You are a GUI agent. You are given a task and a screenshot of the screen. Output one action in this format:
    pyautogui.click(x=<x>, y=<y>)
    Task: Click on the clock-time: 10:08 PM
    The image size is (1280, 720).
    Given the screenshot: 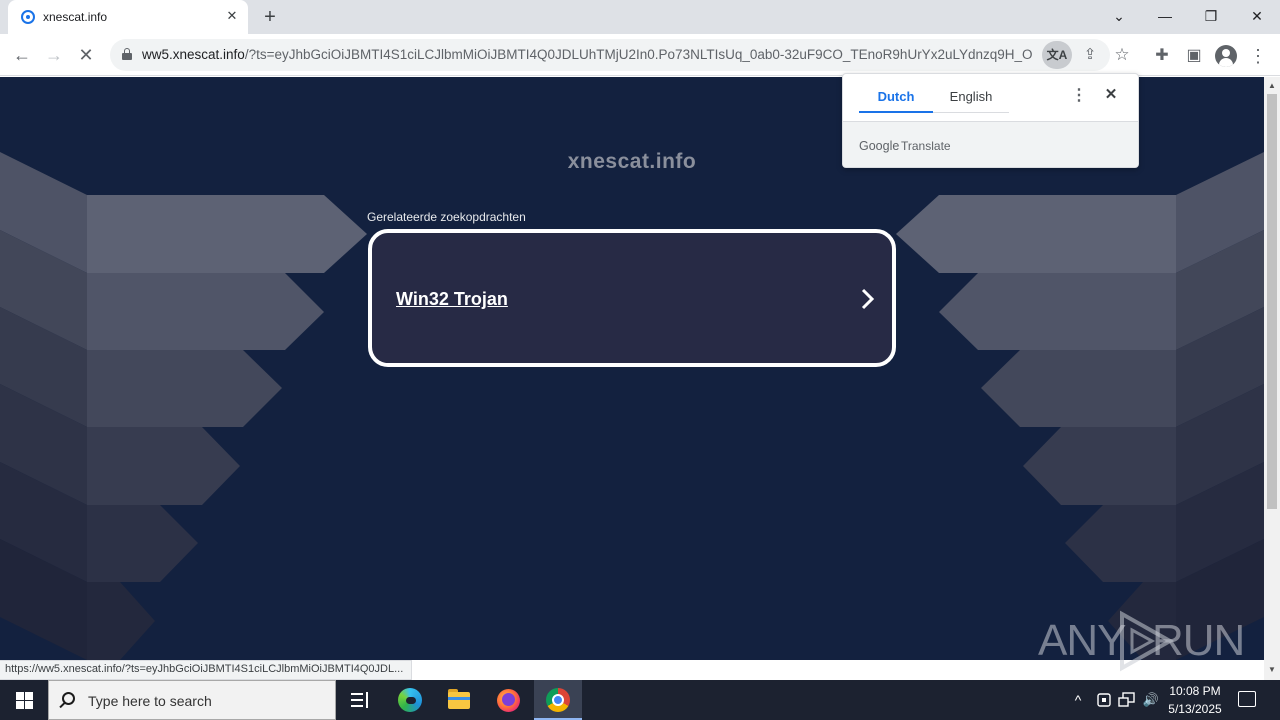 What is the action you would take?
    pyautogui.click(x=1195, y=691)
    